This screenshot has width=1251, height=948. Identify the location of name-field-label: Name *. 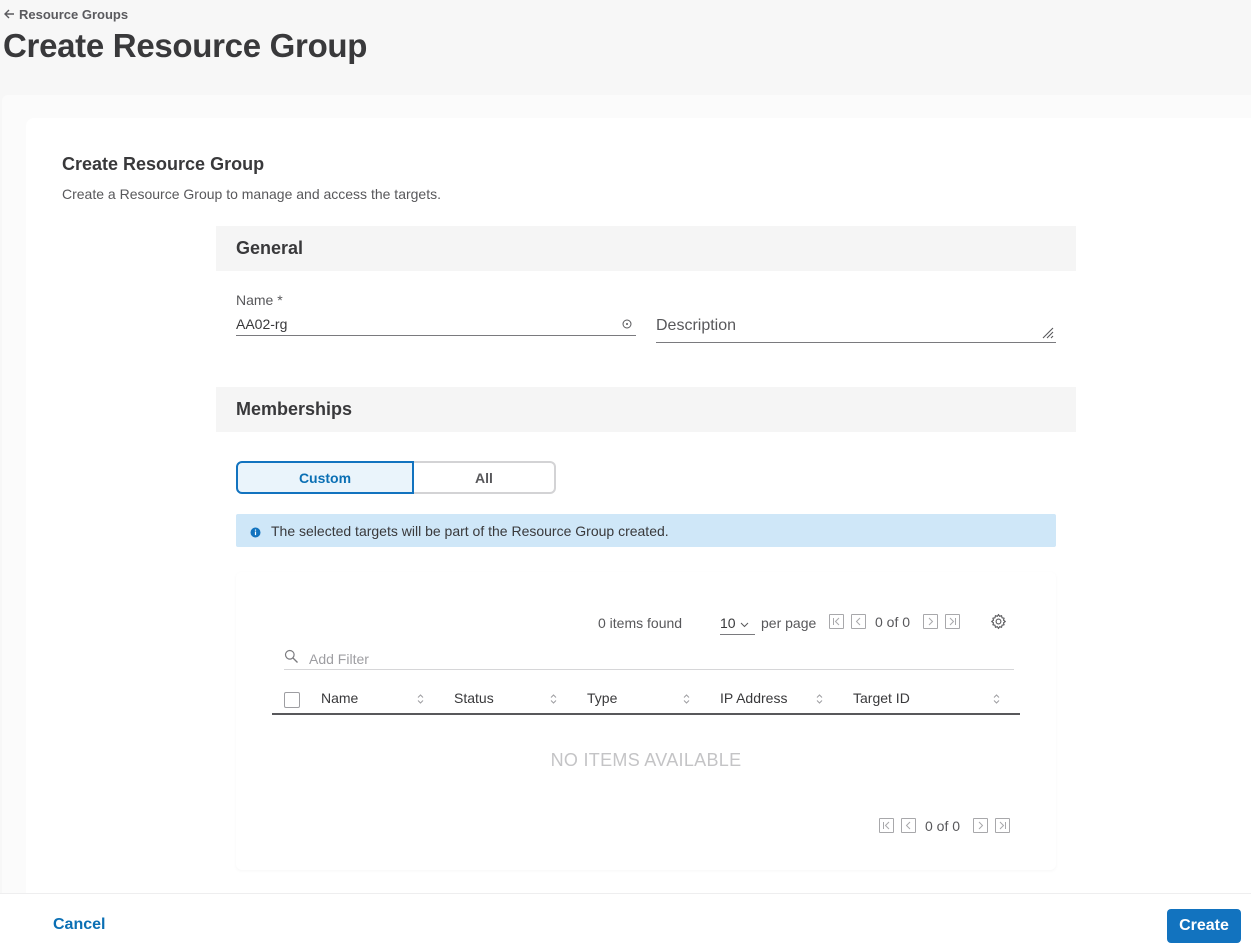
(259, 300).